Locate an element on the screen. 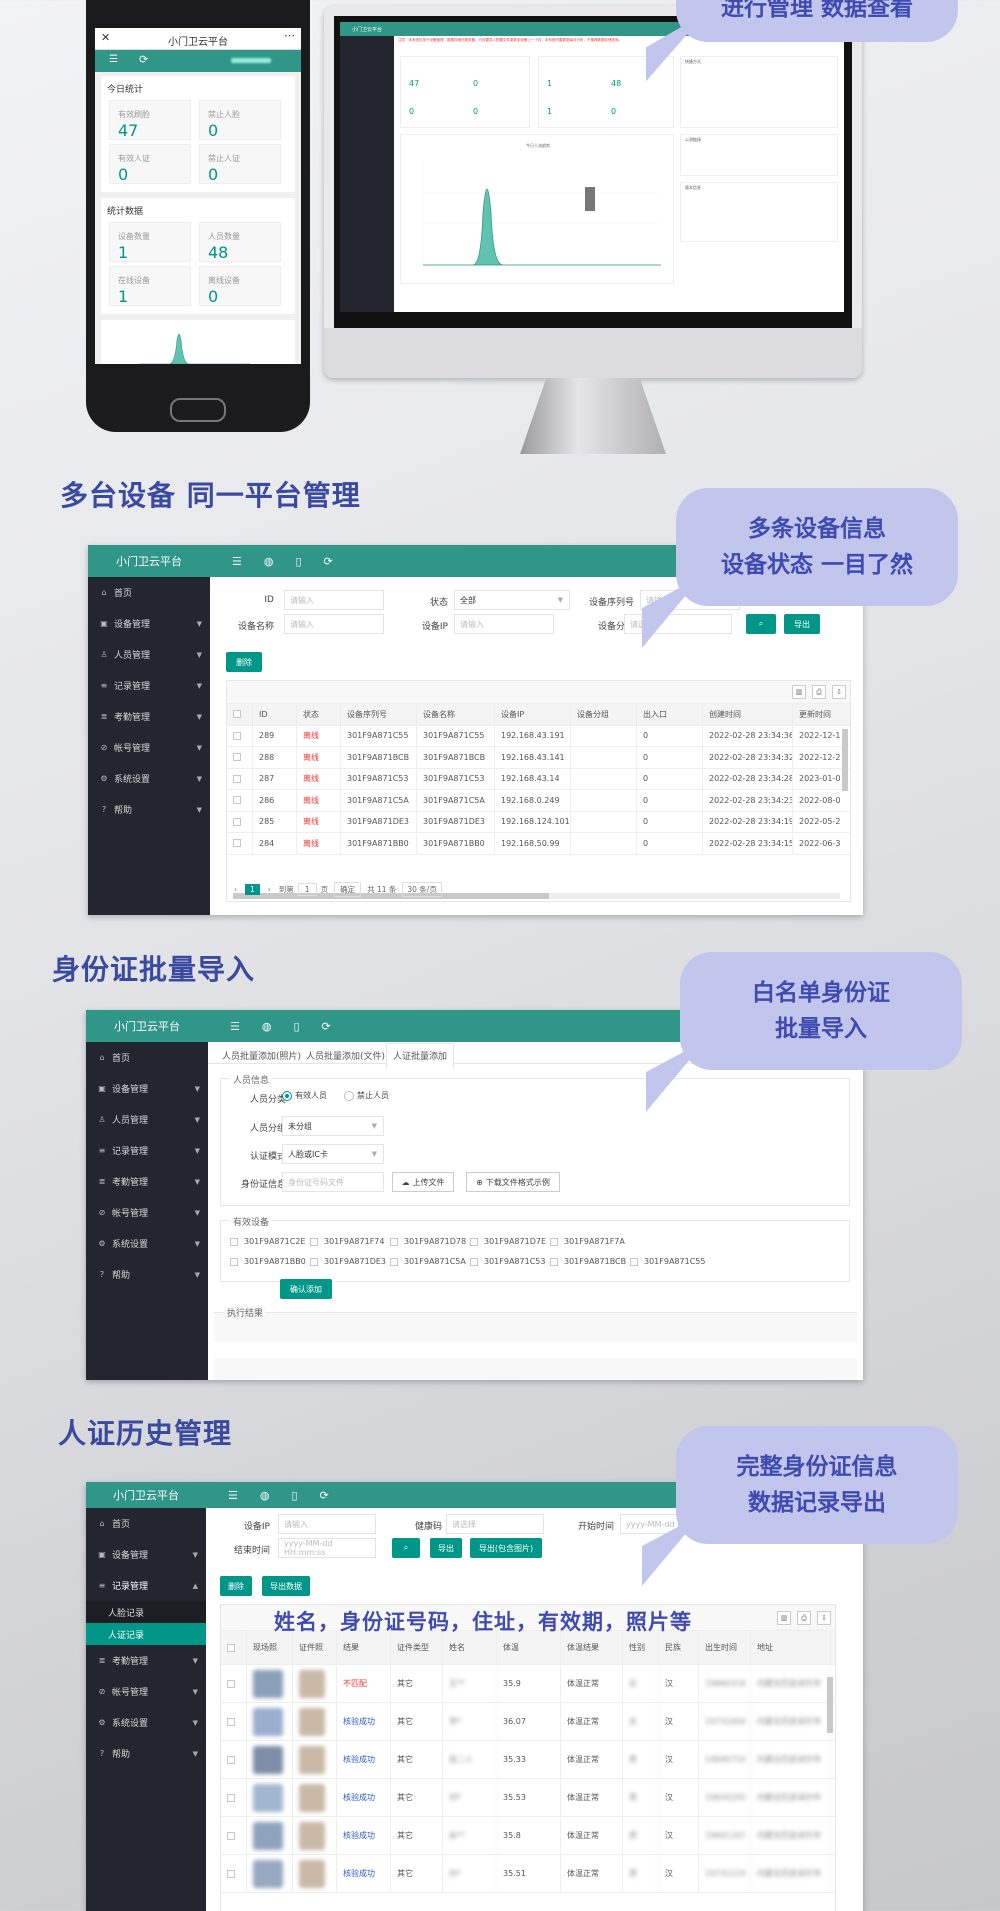 This screenshot has width=1000, height=1911. more-icon: ⋯ is located at coordinates (289, 35).